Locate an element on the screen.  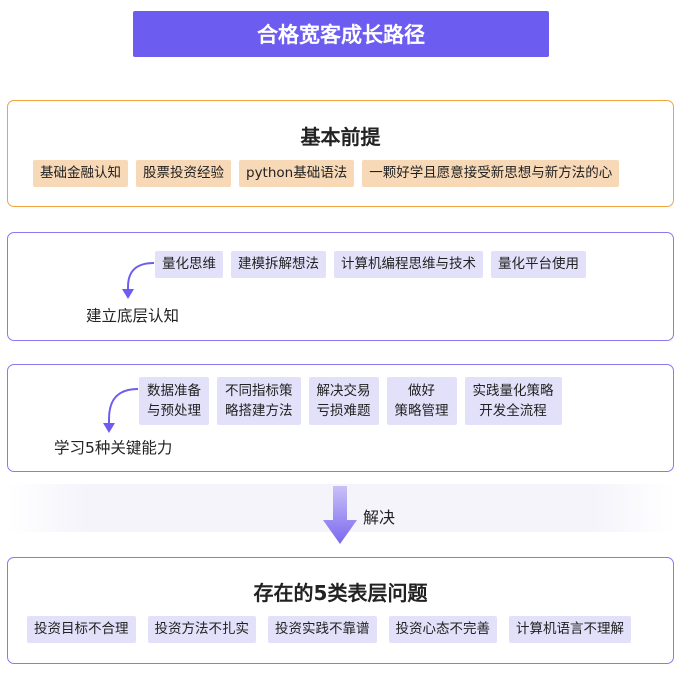
ability-item: 做好 策略管理 is located at coordinates (421, 401).